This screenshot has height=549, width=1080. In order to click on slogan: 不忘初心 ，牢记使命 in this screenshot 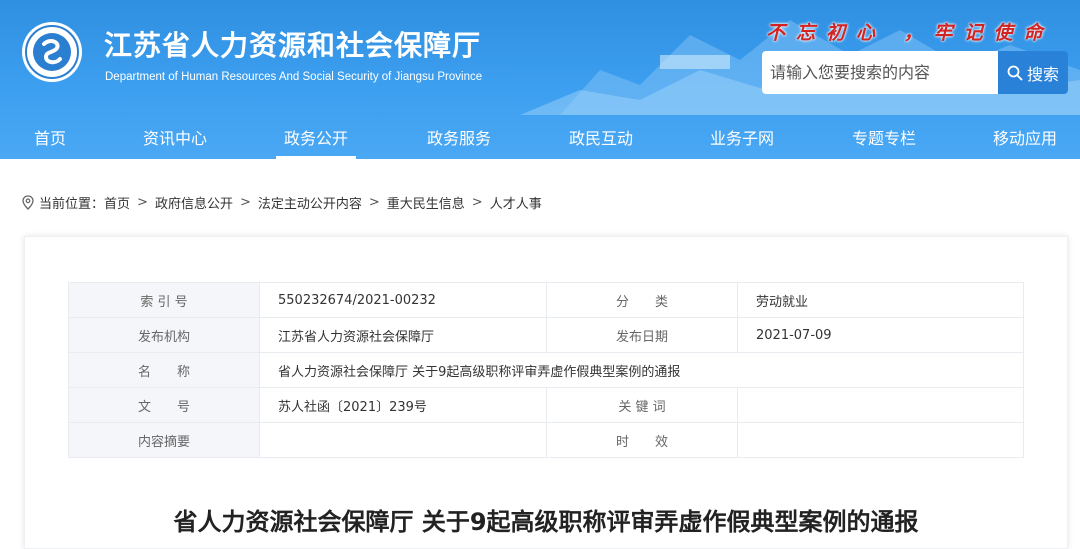, I will do `click(910, 33)`.